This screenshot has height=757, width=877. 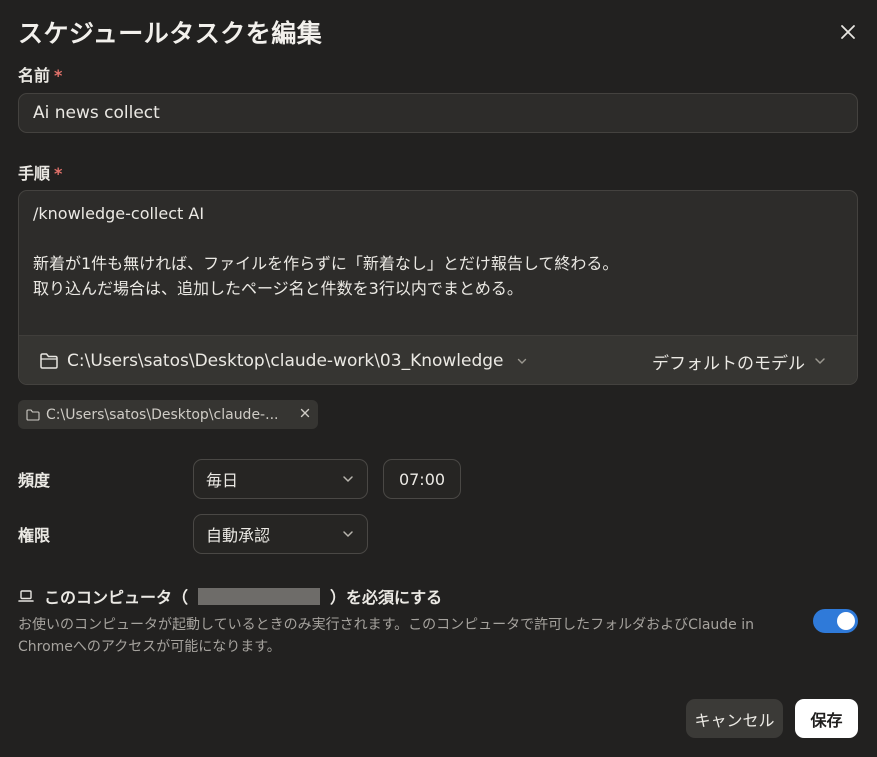 What do you see at coordinates (386, 597) in the screenshot?
I see `computer-title-suffix: ）を必須にする` at bounding box center [386, 597].